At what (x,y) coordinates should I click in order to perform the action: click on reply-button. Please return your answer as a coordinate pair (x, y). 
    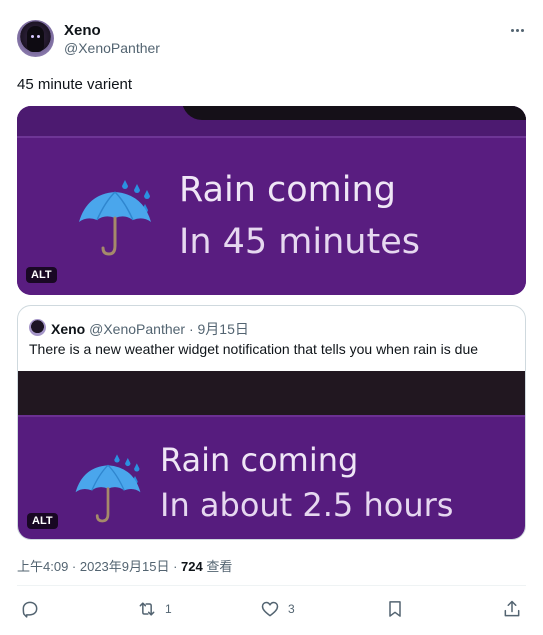
    Looking at the image, I should click on (34, 609).